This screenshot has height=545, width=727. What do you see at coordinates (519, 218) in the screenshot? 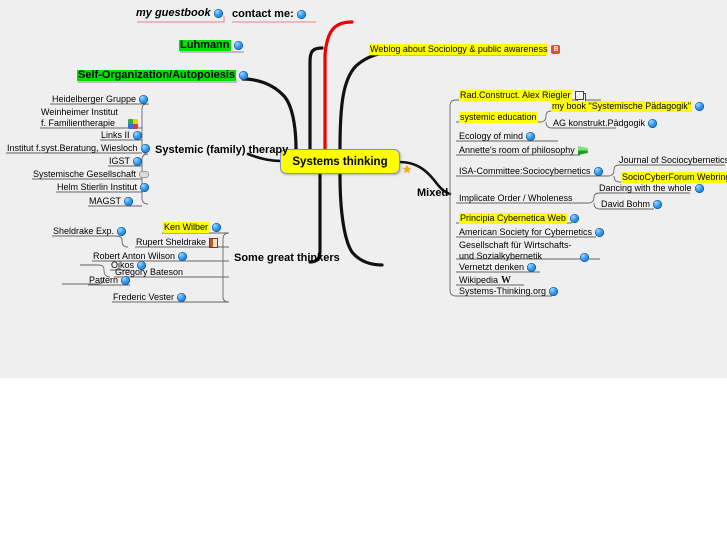
I see `node-principia-cybernetica-web: Principia Cybernetica Web` at bounding box center [519, 218].